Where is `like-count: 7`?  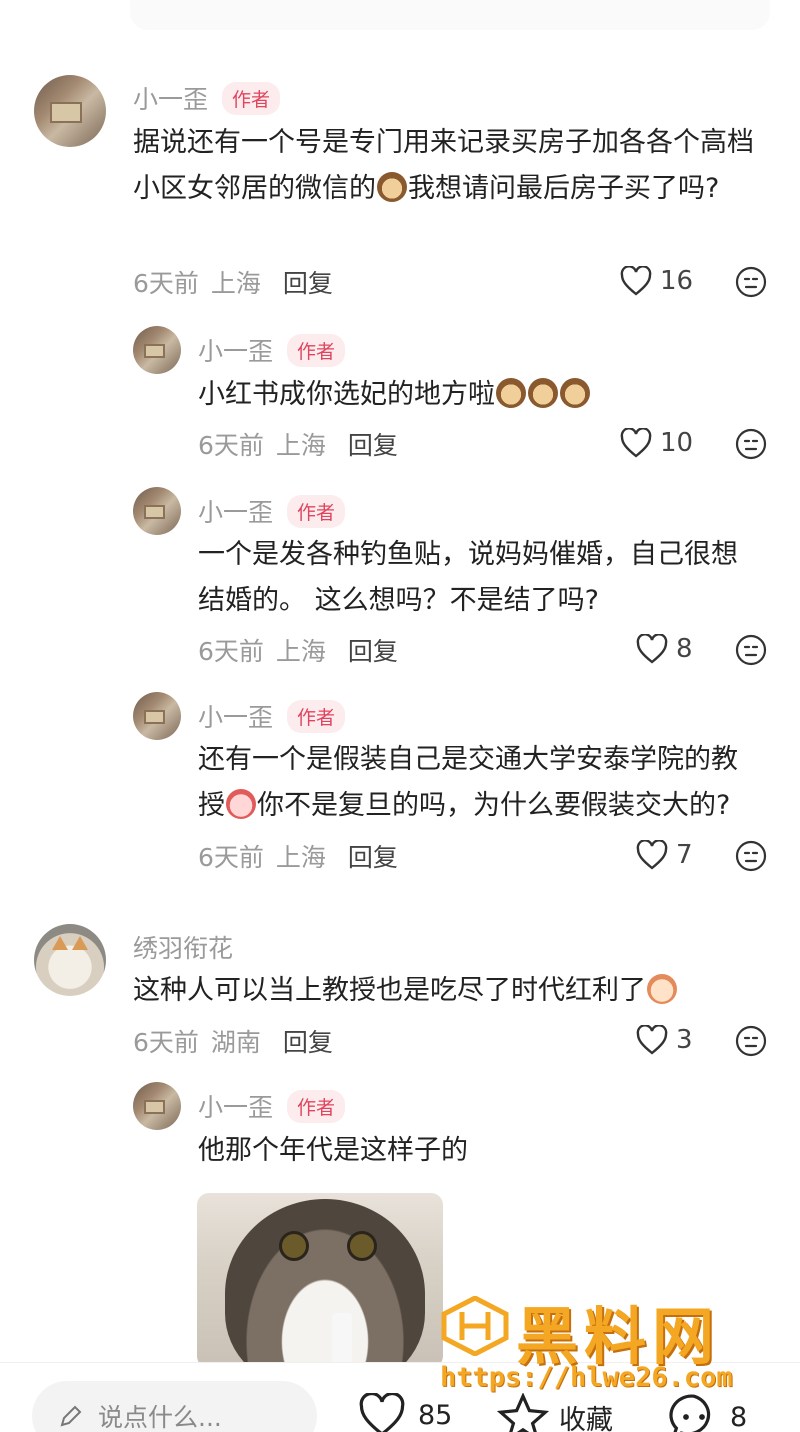 like-count: 7 is located at coordinates (684, 855).